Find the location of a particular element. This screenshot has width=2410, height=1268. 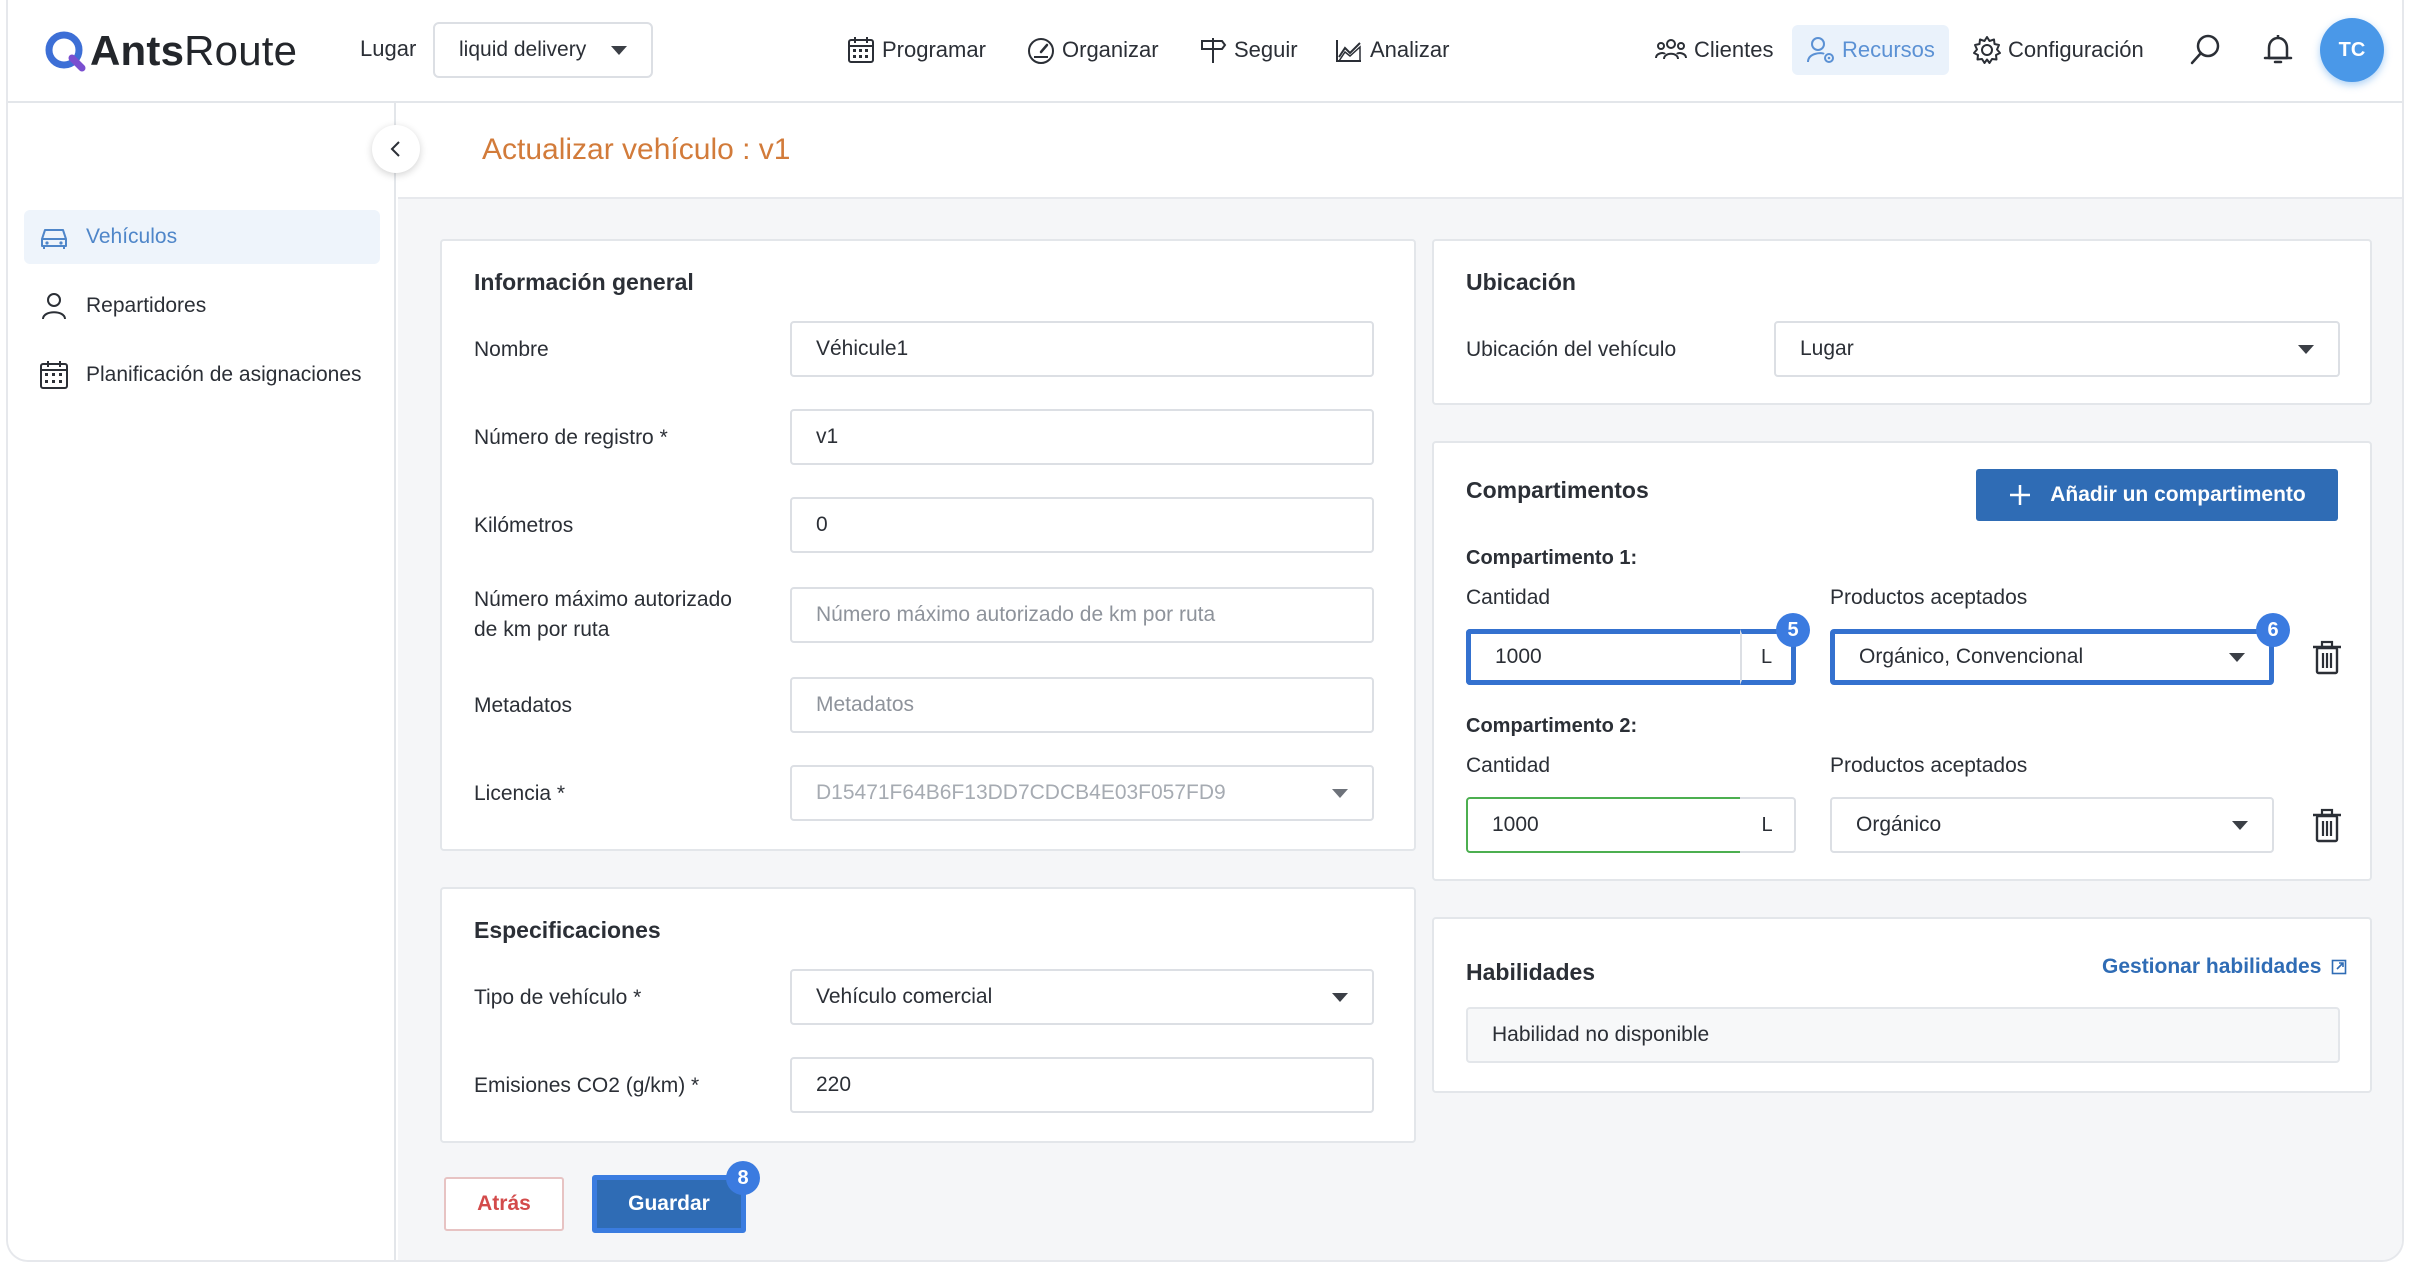

bell-icon is located at coordinates (2278, 50).